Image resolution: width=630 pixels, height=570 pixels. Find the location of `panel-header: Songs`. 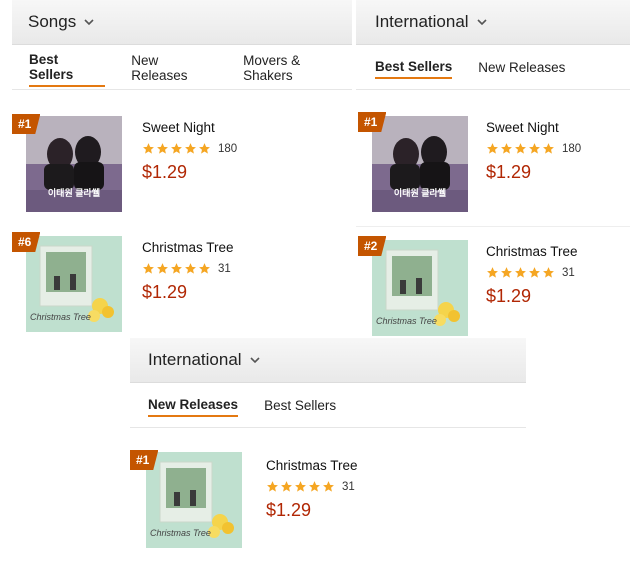

panel-header: Songs is located at coordinates (182, 22).